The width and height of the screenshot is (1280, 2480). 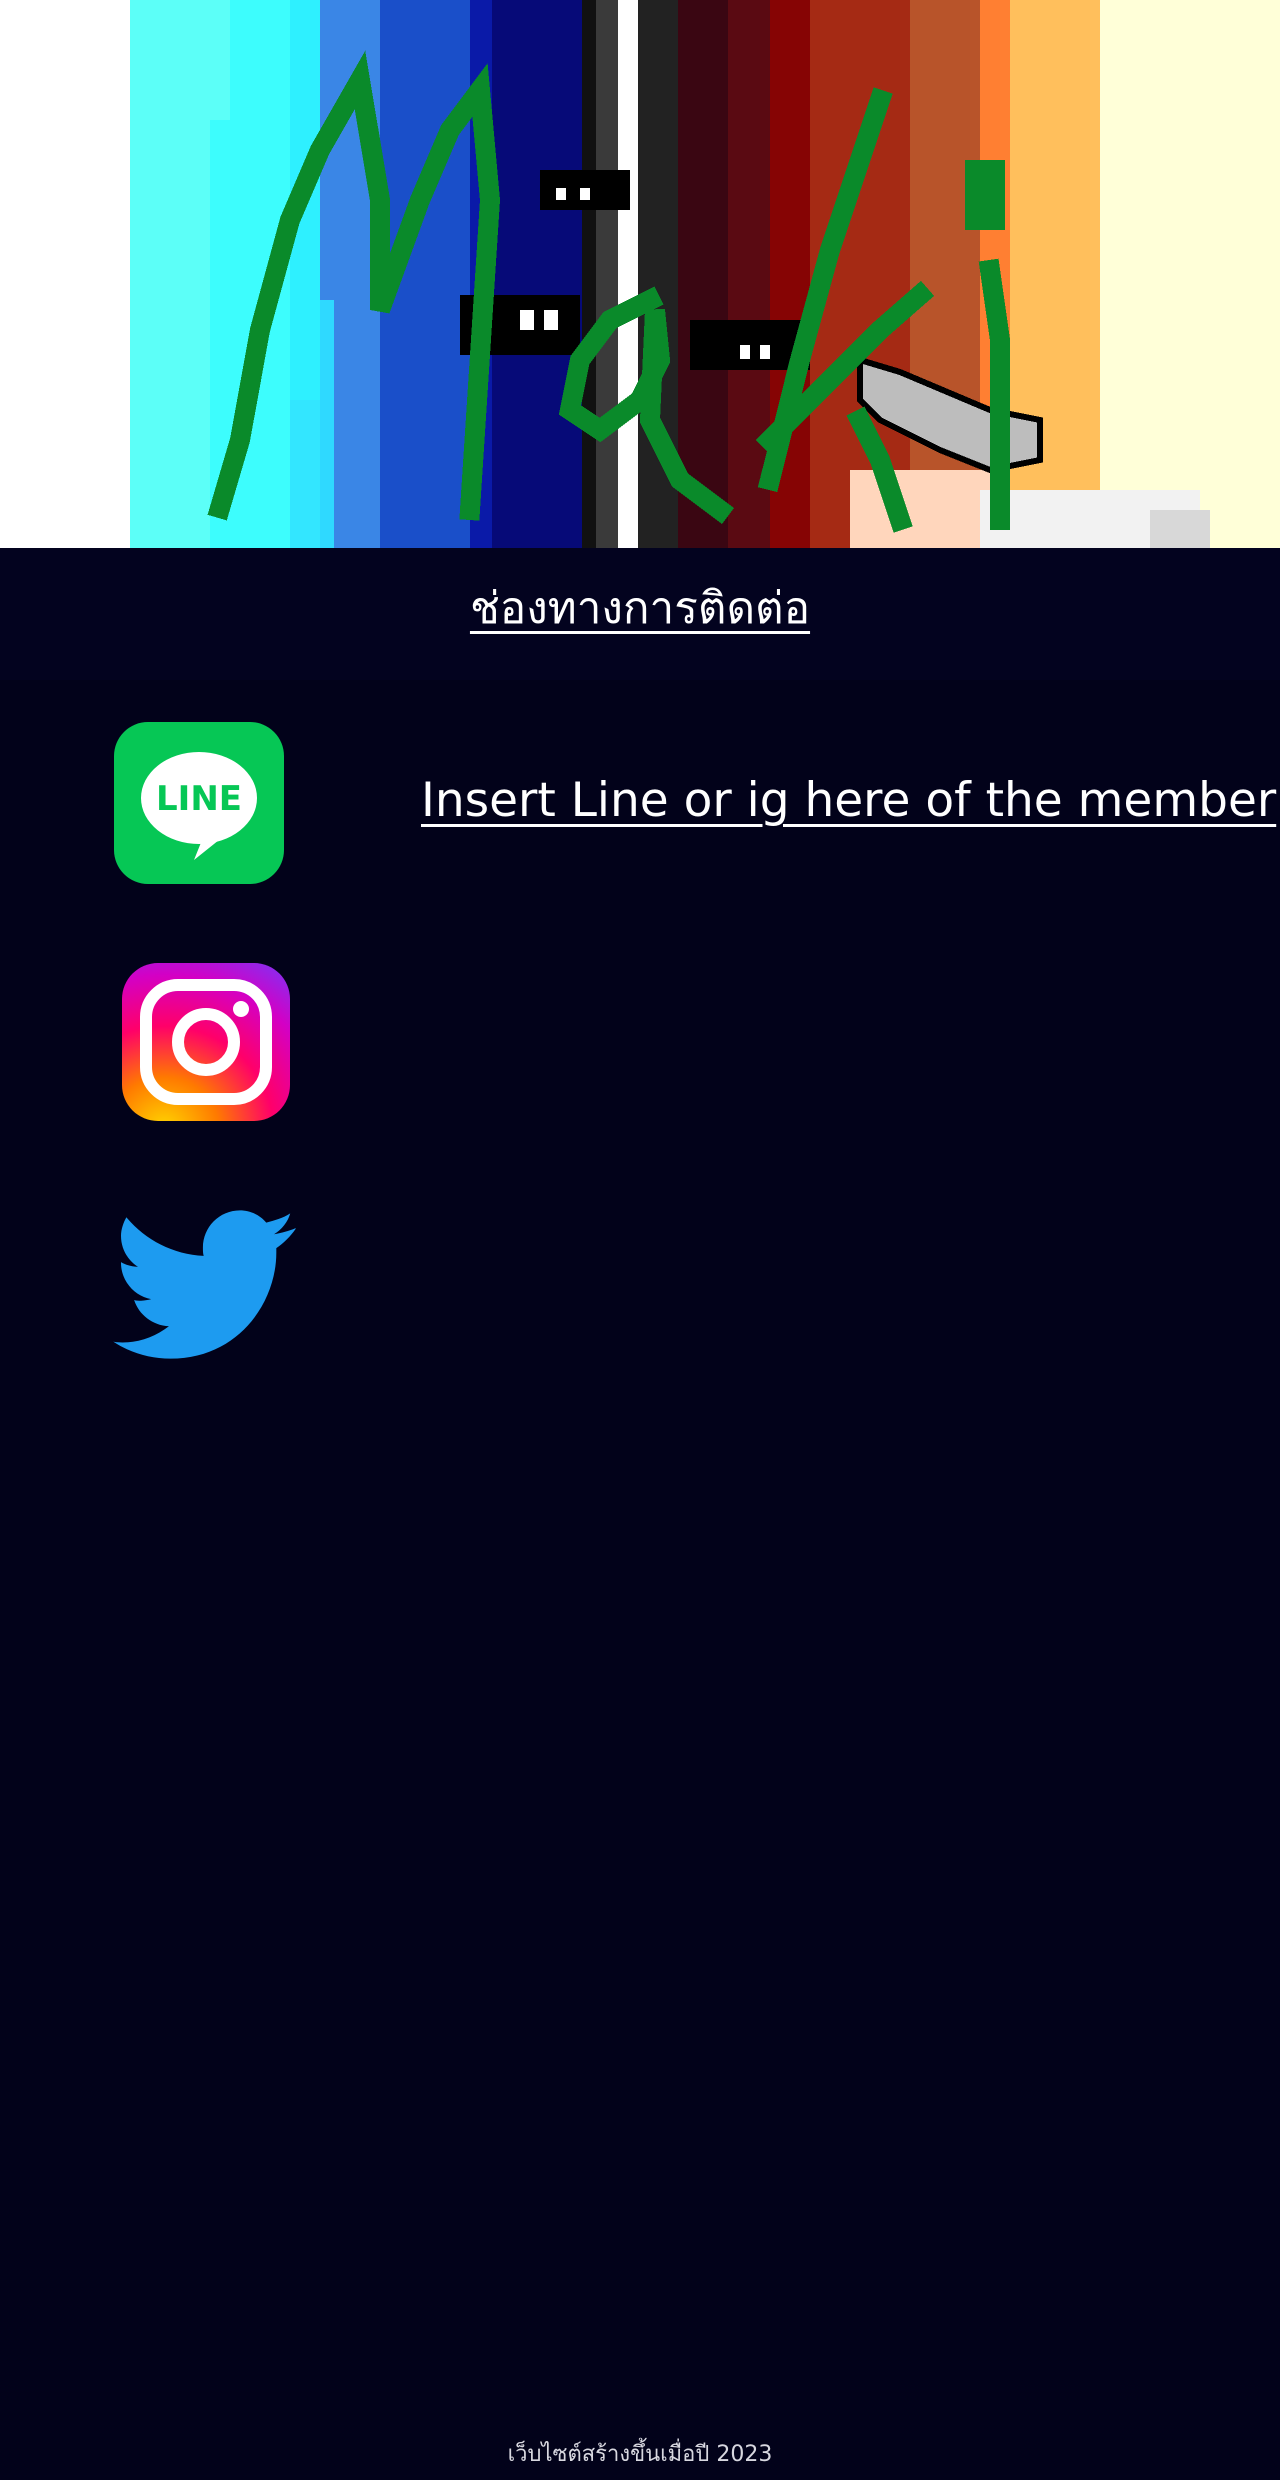 What do you see at coordinates (848, 801) in the screenshot?
I see `member-contact-link: Insert Line or ig here of the member` at bounding box center [848, 801].